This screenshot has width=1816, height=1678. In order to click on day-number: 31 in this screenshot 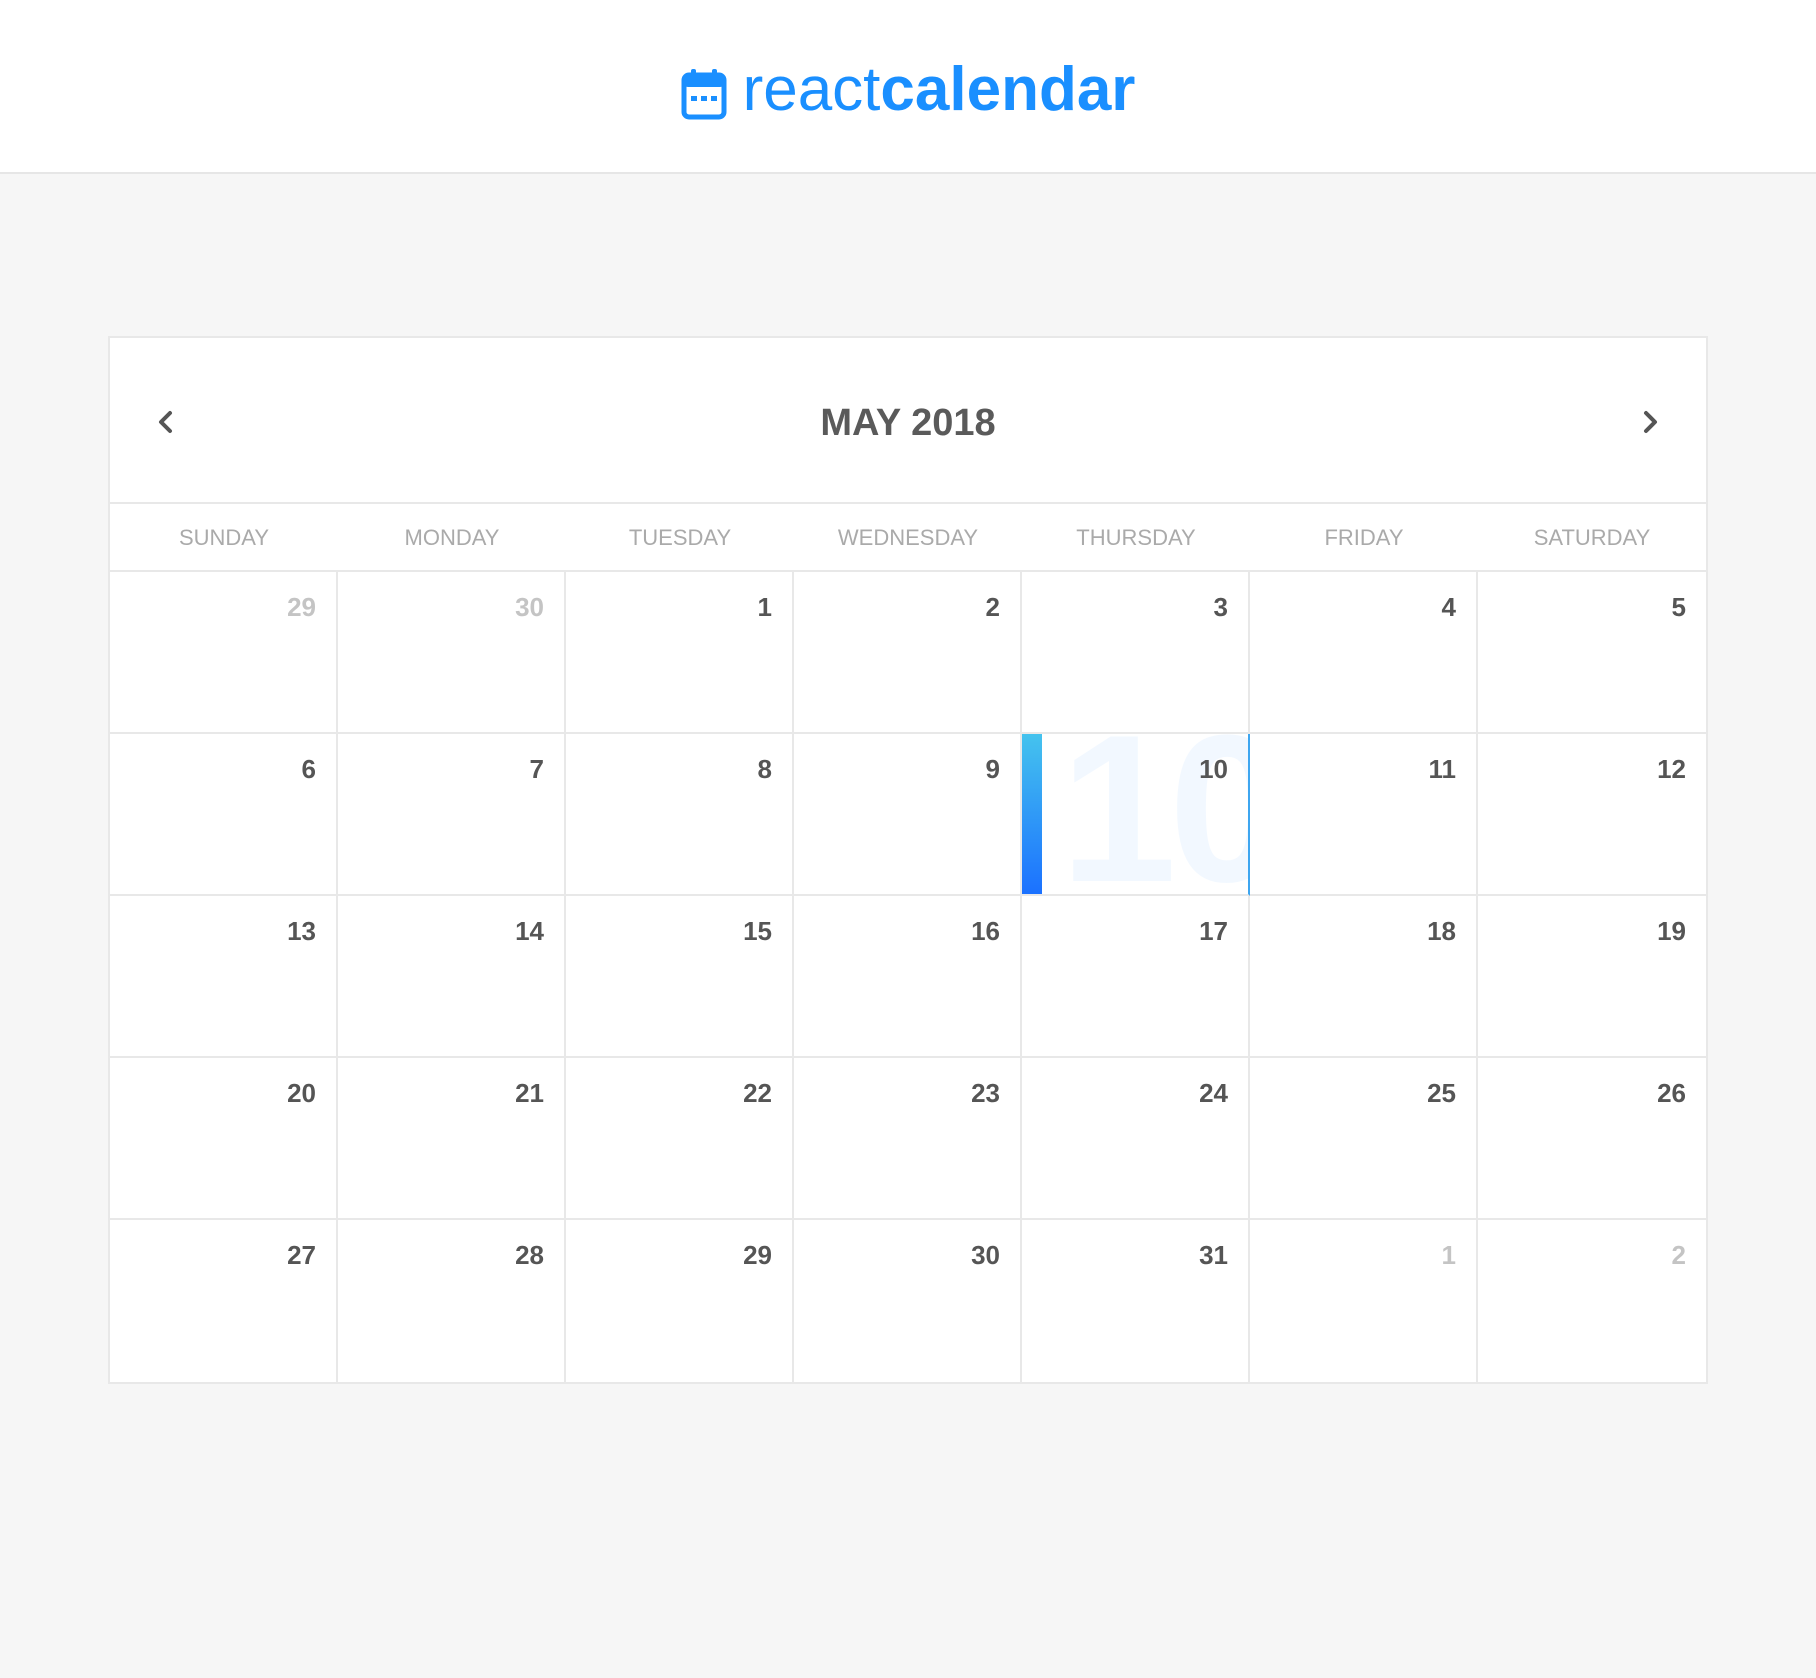, I will do `click(1213, 1255)`.